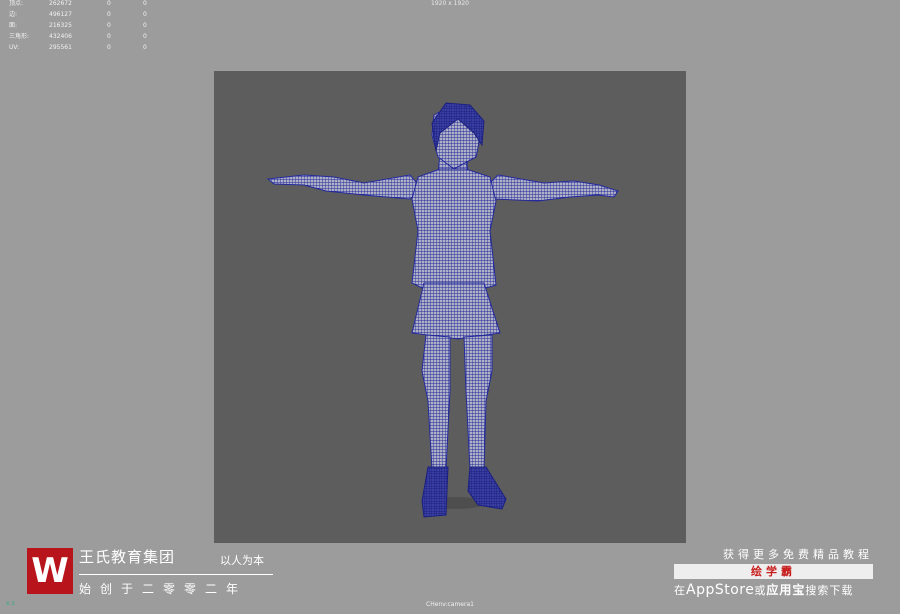 This screenshot has height=614, width=900. What do you see at coordinates (242, 560) in the screenshot?
I see `brand-slogan: 以人为本` at bounding box center [242, 560].